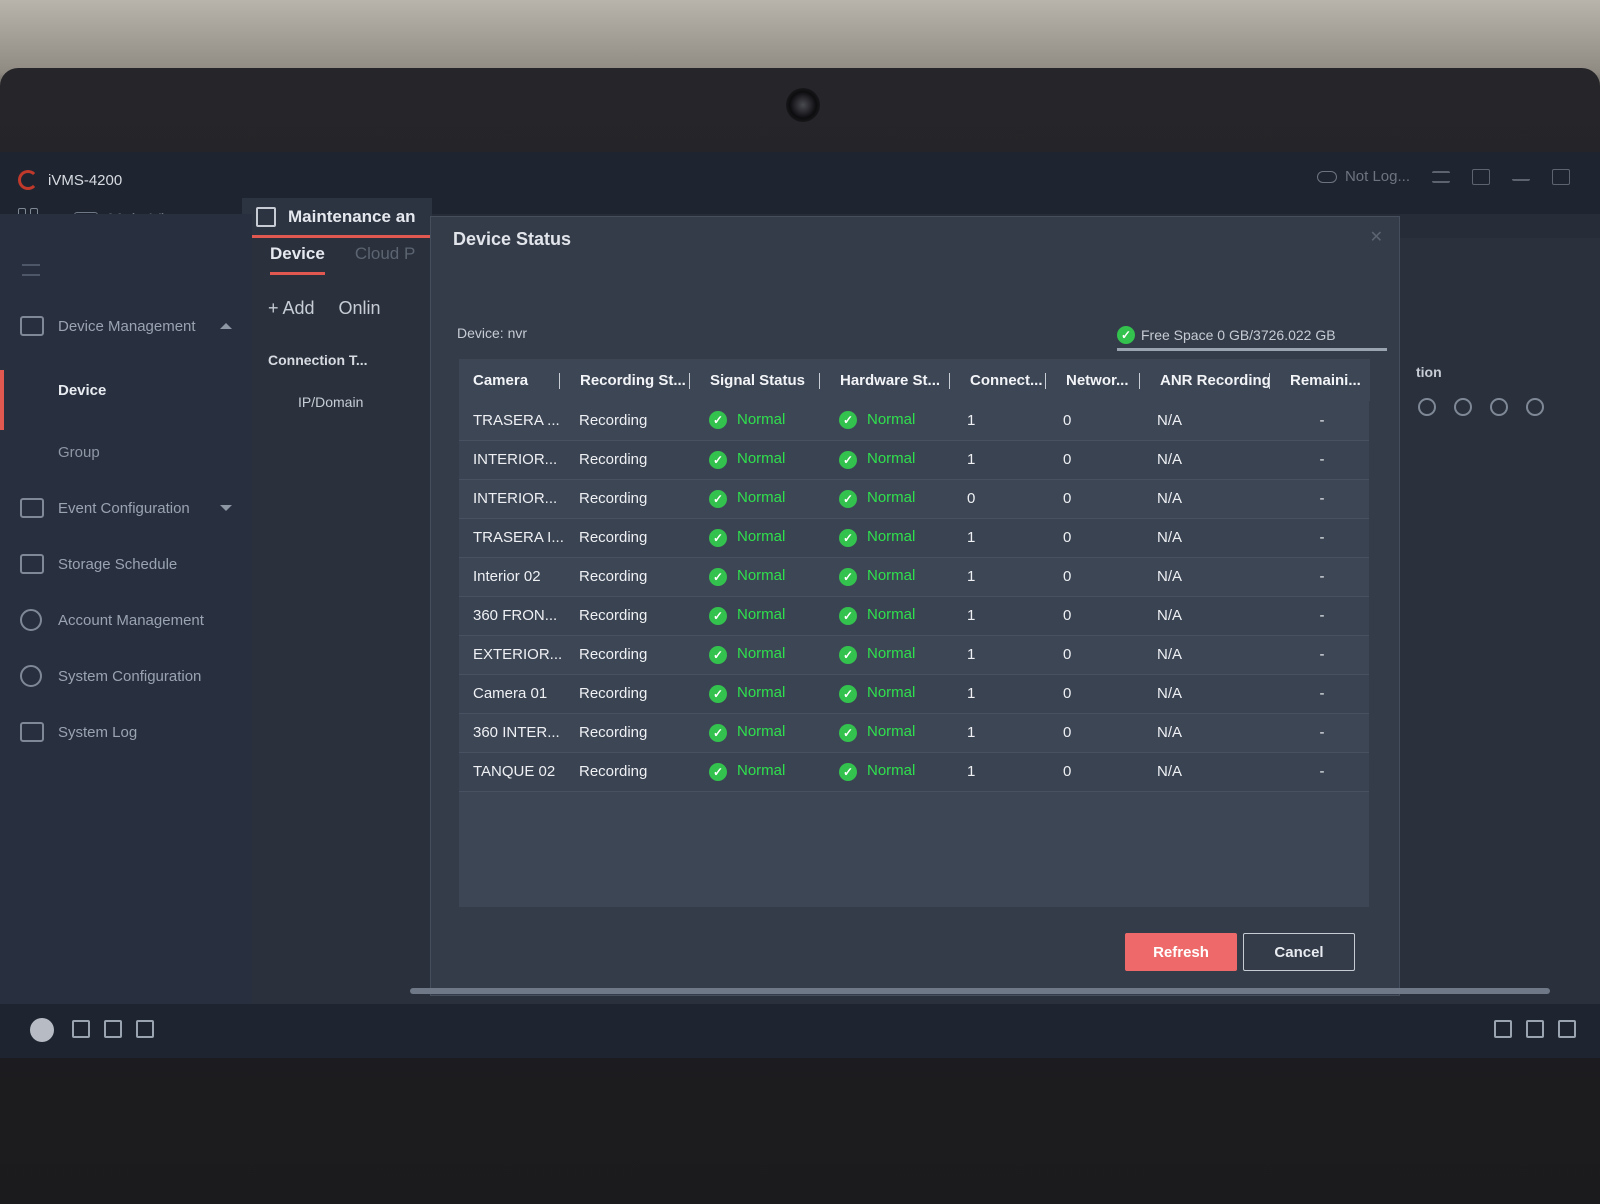 This screenshot has height=1204, width=1600. Describe the element at coordinates (514, 771) in the screenshot. I see `cell-camera-label: TANQUE 02` at that location.